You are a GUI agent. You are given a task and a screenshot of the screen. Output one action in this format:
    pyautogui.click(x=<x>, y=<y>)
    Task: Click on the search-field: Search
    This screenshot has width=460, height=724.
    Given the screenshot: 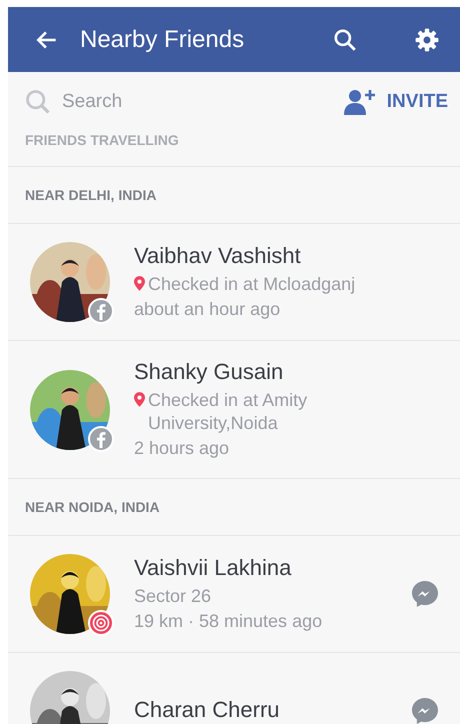 What is the action you would take?
    pyautogui.click(x=137, y=102)
    